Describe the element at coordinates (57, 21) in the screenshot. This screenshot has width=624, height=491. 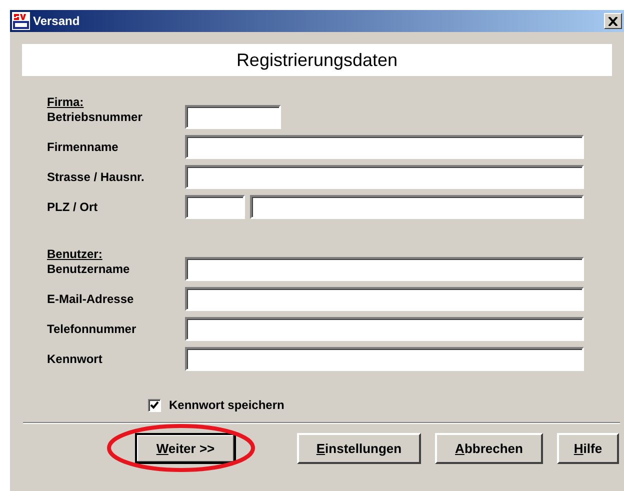
I see `window-title: Versand` at that location.